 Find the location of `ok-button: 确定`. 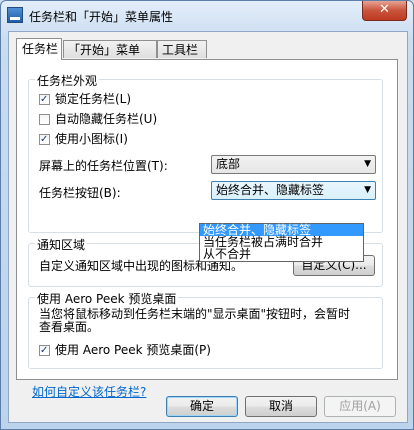

ok-button: 确定 is located at coordinates (202, 406).